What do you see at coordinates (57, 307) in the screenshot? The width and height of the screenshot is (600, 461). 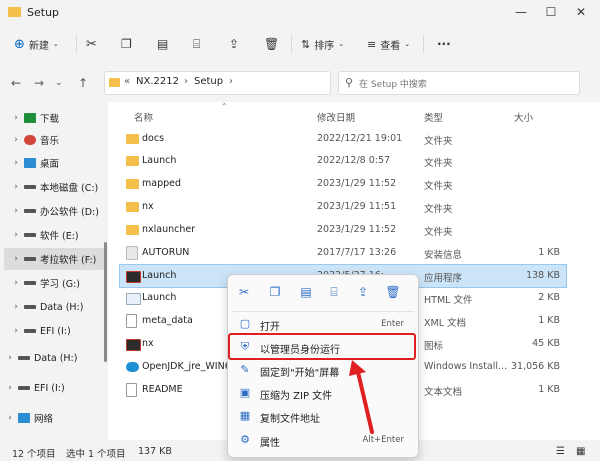 I see `sidebar-item-drive-h: › Data (H:)` at bounding box center [57, 307].